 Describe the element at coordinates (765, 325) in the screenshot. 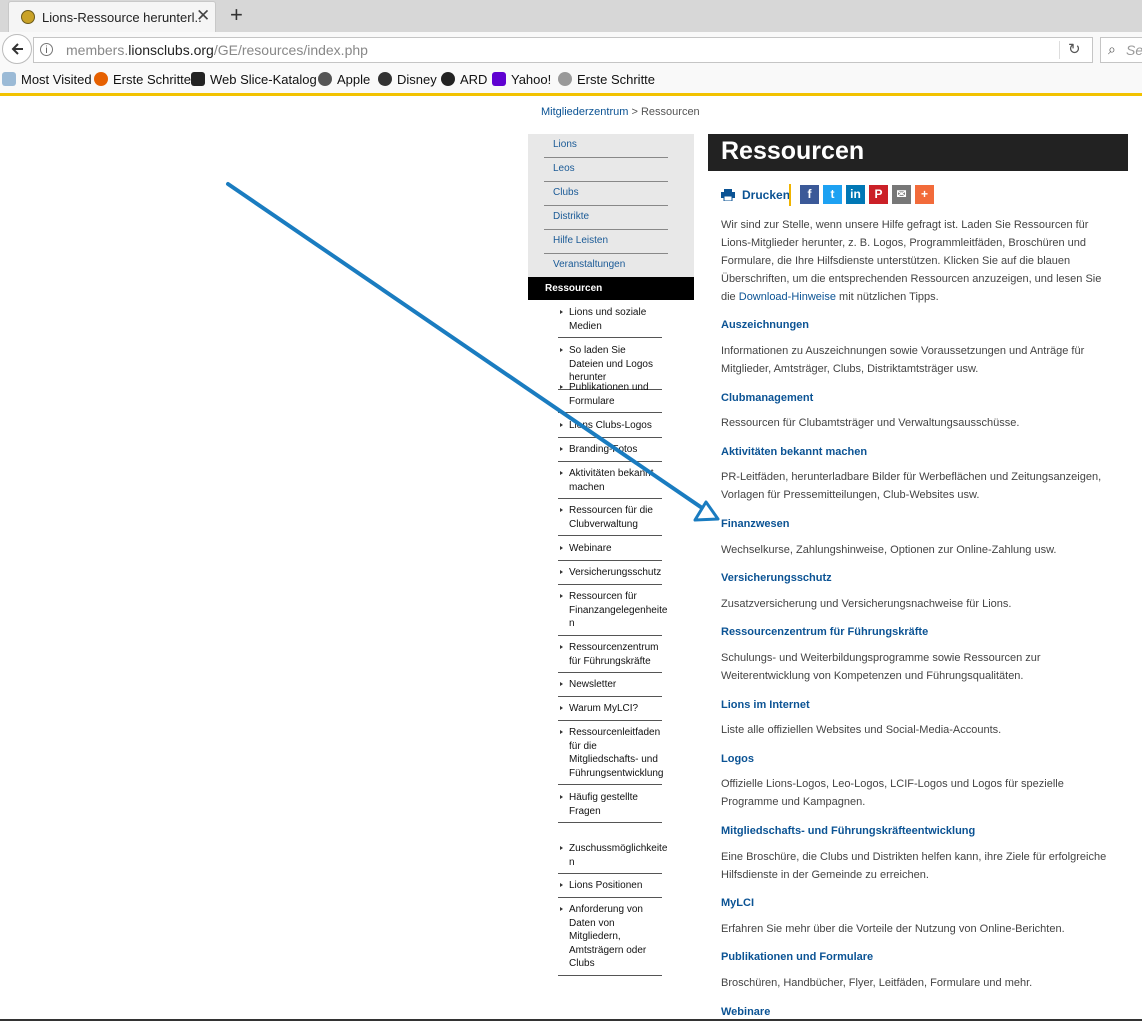

I see `section-heading-auszeichnungen: Auszeichnungen` at that location.